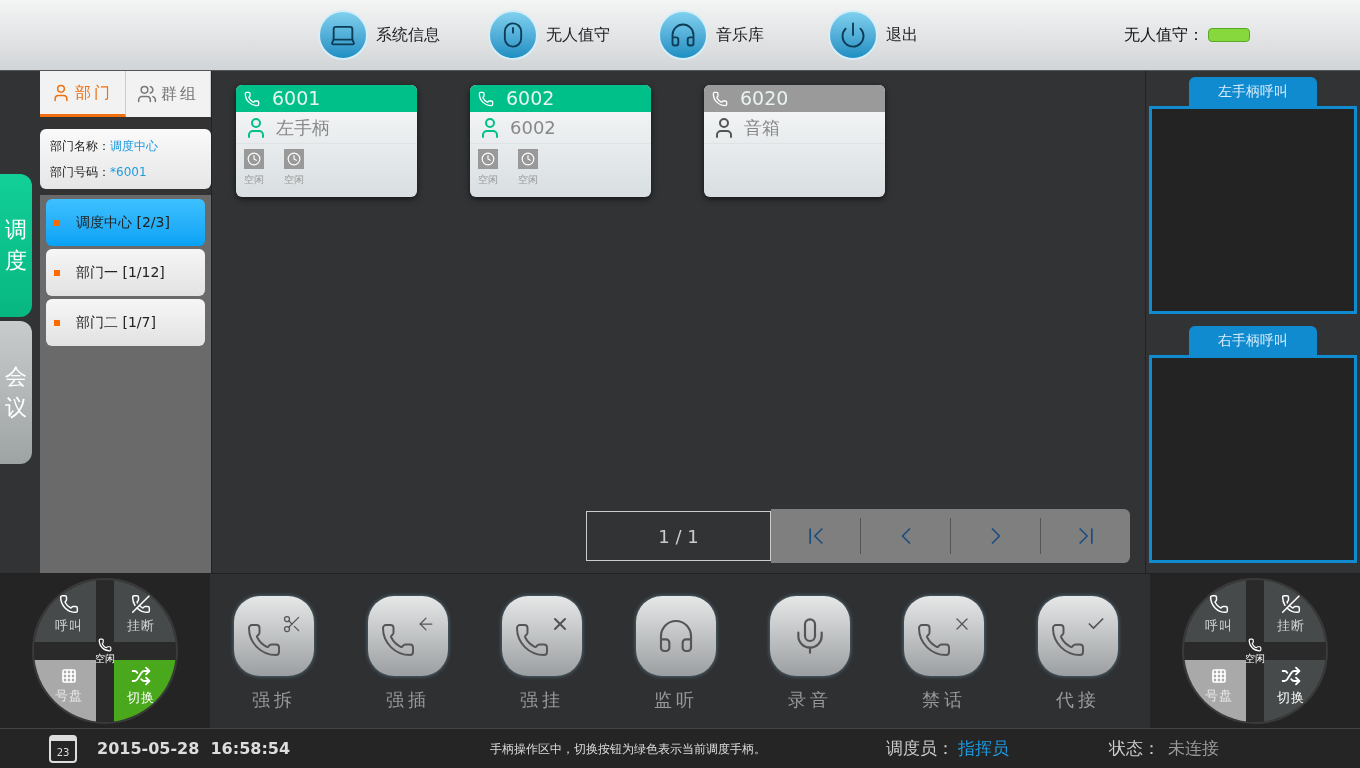 The height and width of the screenshot is (768, 1360). What do you see at coordinates (1135, 748) in the screenshot?
I see `state-label: 状态：` at bounding box center [1135, 748].